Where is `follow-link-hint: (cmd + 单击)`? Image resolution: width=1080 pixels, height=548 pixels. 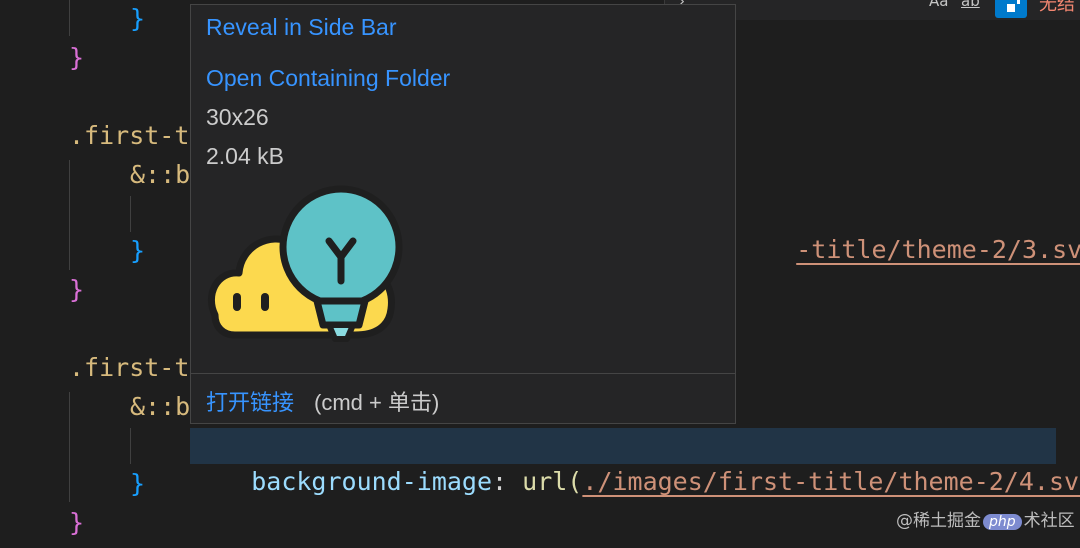
follow-link-hint: (cmd + 单击) is located at coordinates (377, 402).